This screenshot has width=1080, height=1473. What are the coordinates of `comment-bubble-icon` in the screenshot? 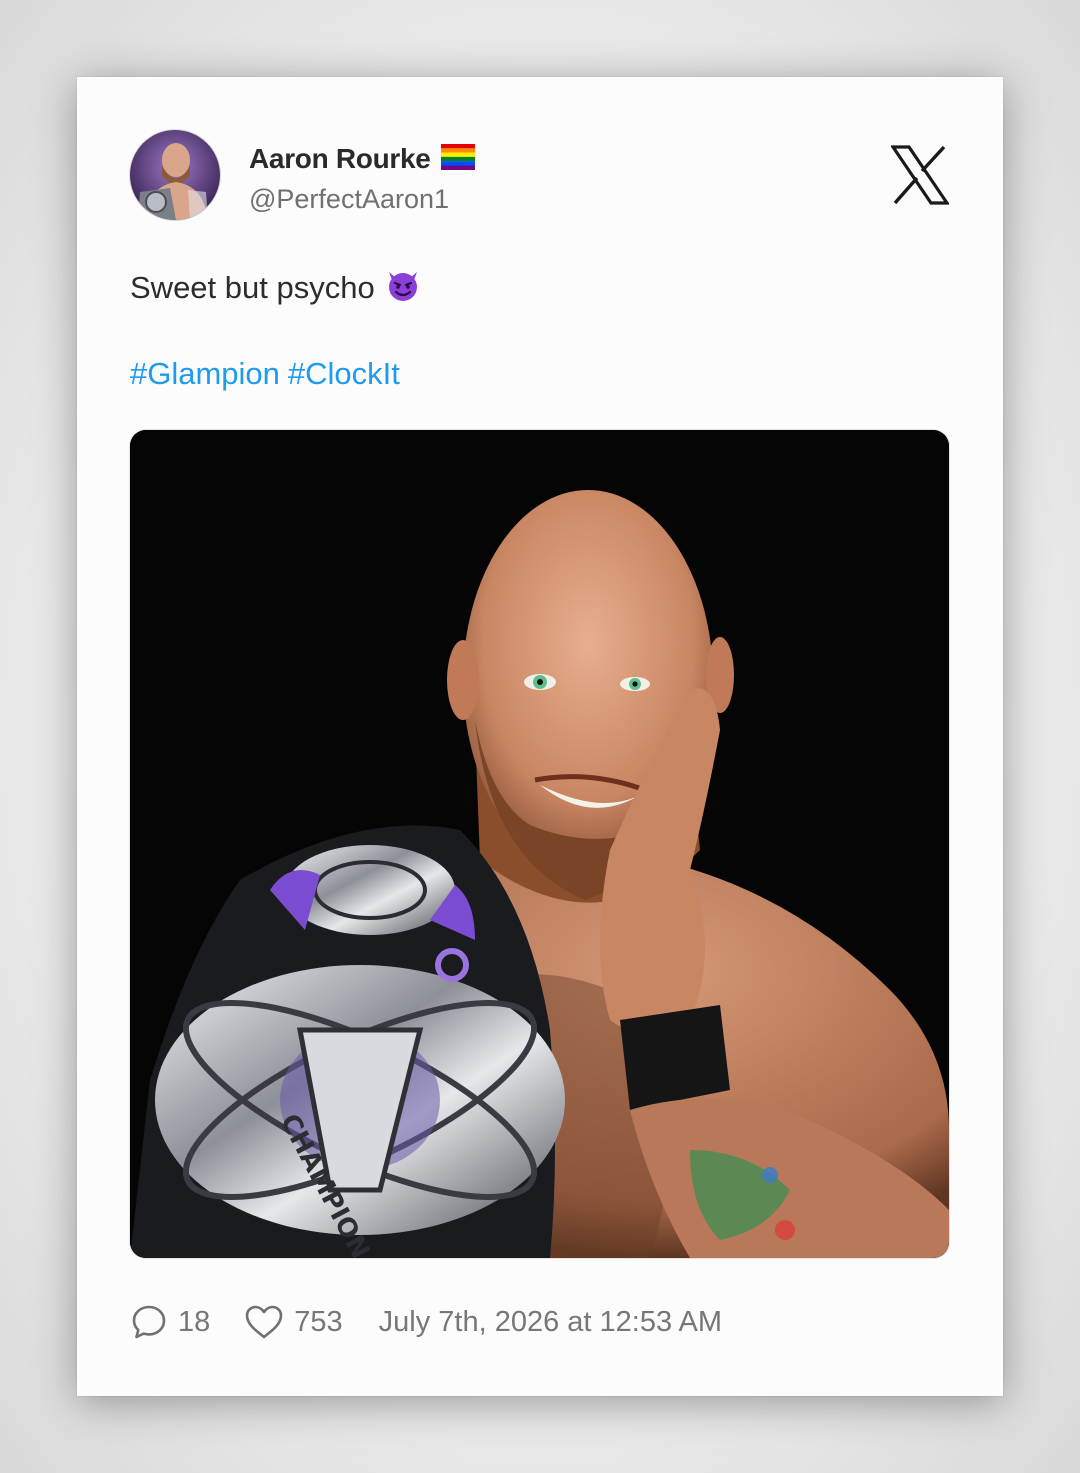 It's located at (149, 1322).